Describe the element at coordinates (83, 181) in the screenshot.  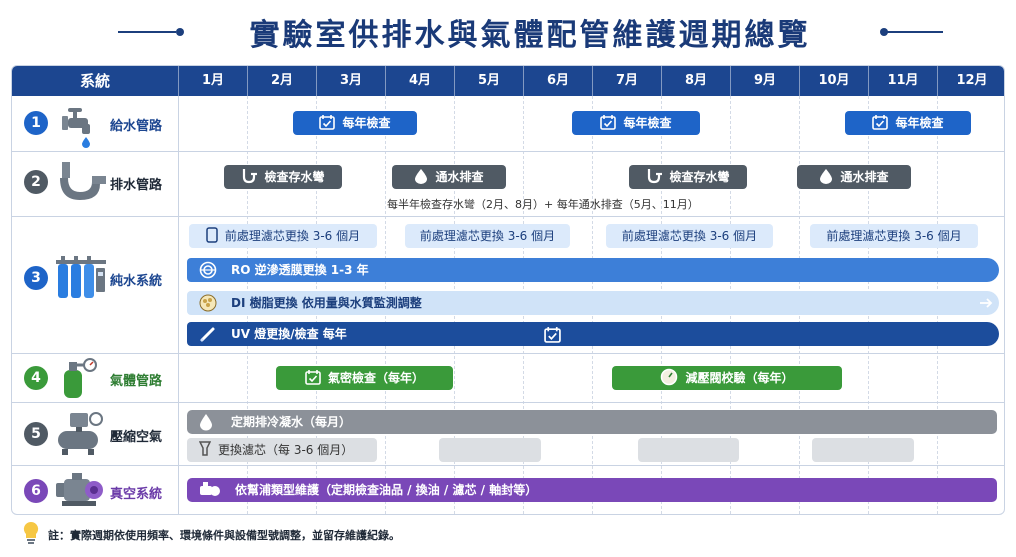
I see `drain-pipe-icon` at that location.